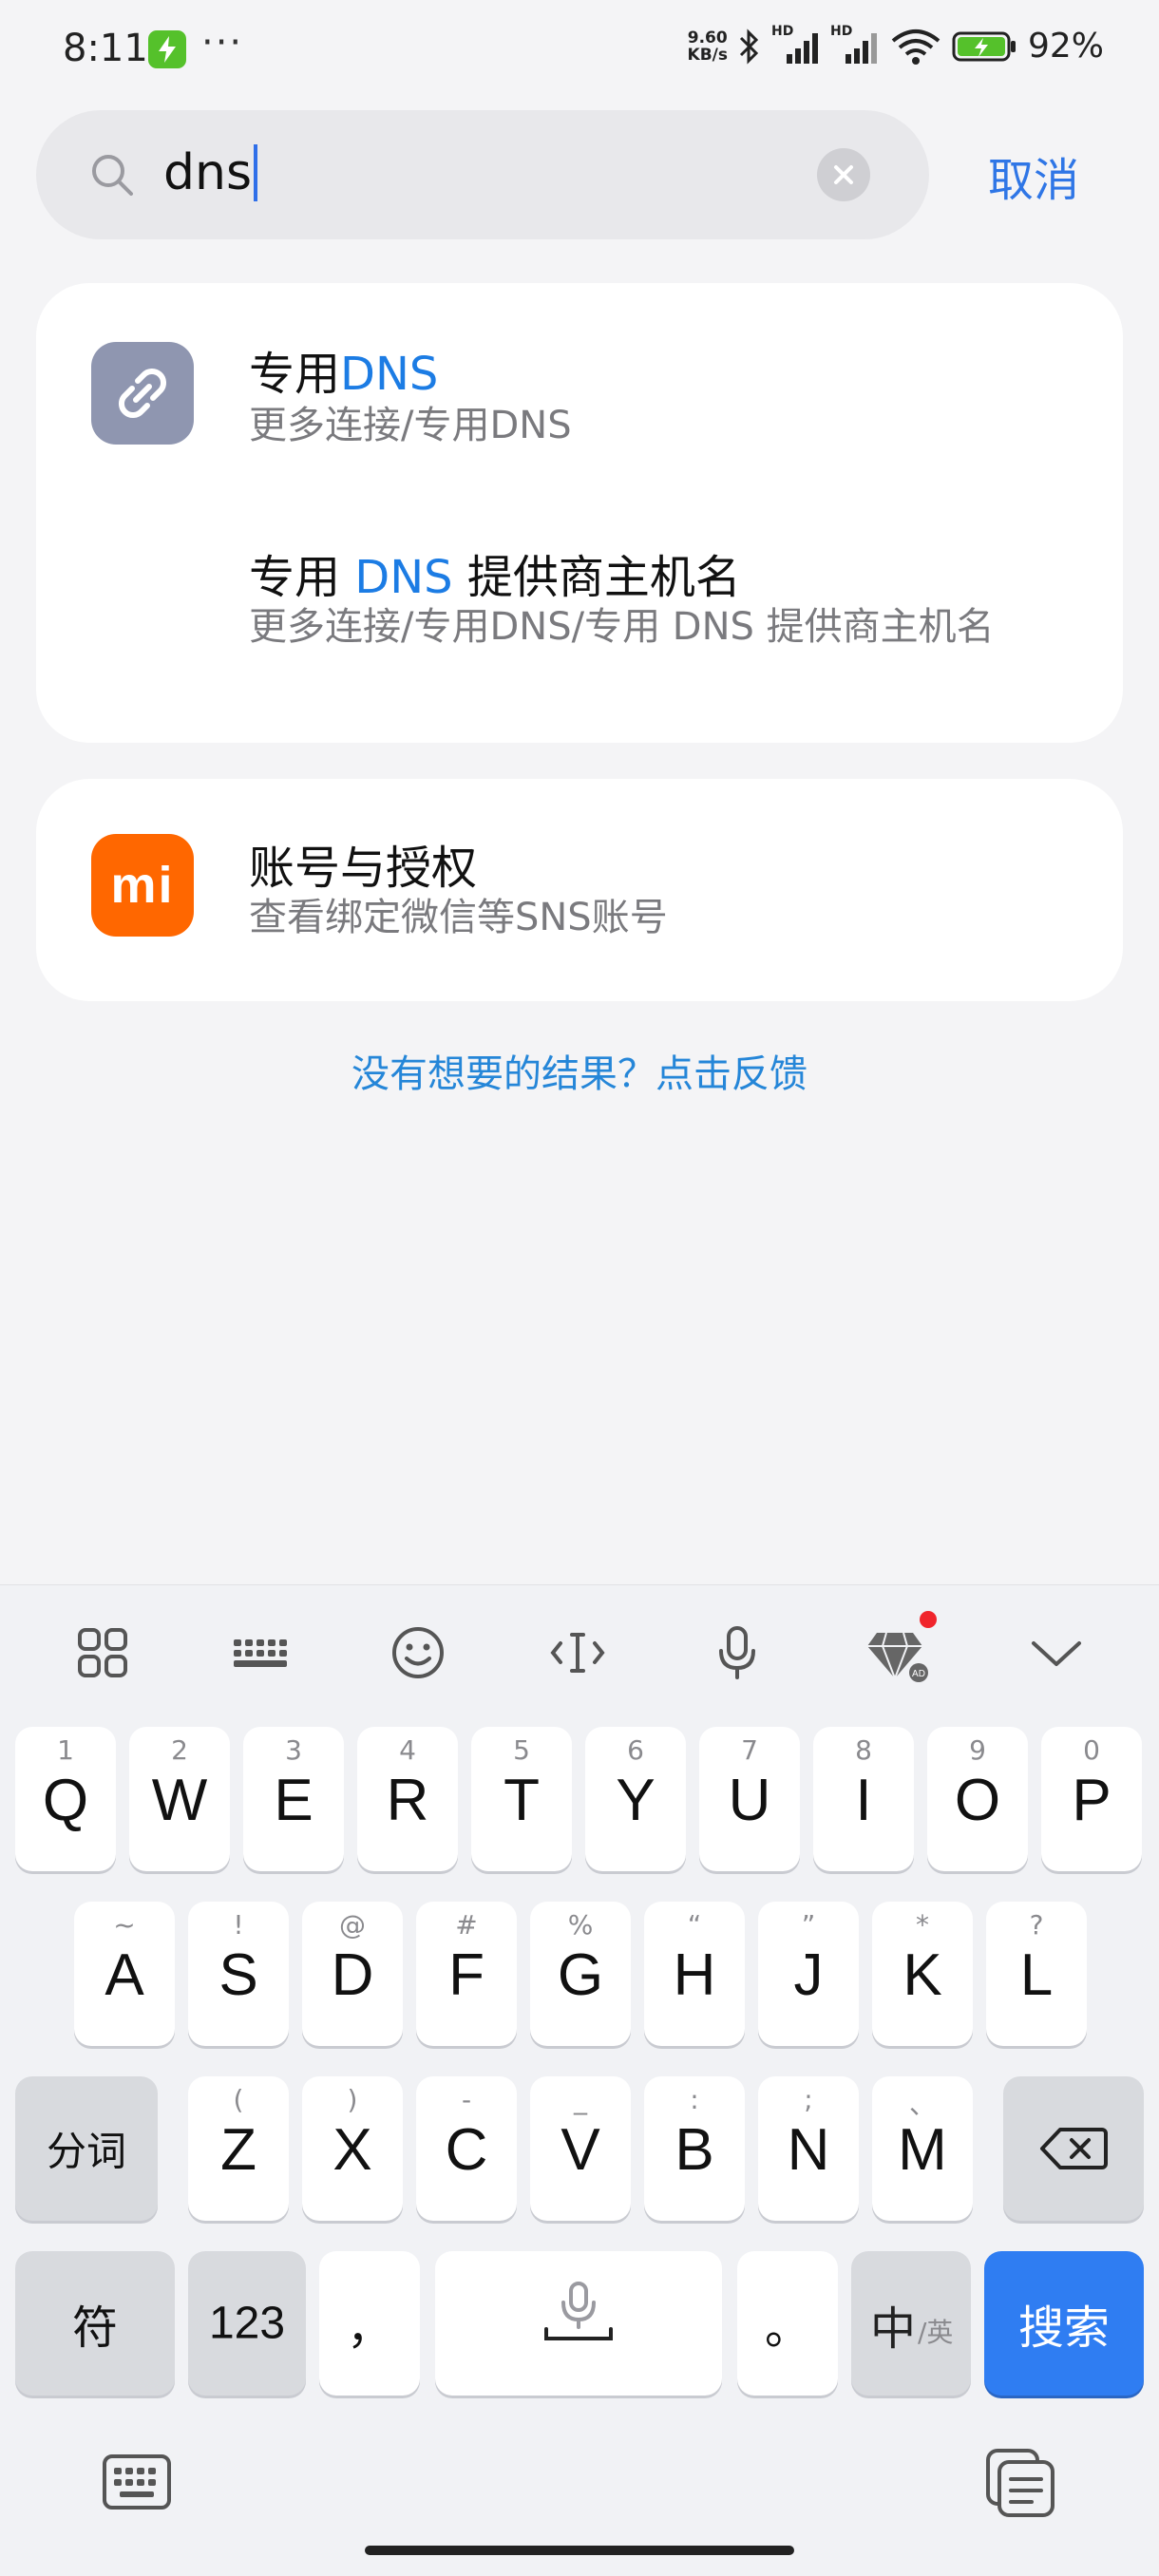 The height and width of the screenshot is (2576, 1159). I want to click on result-subtitle: 更多连接/专用DNS/专用 DNS 提供商主机名, so click(622, 627).